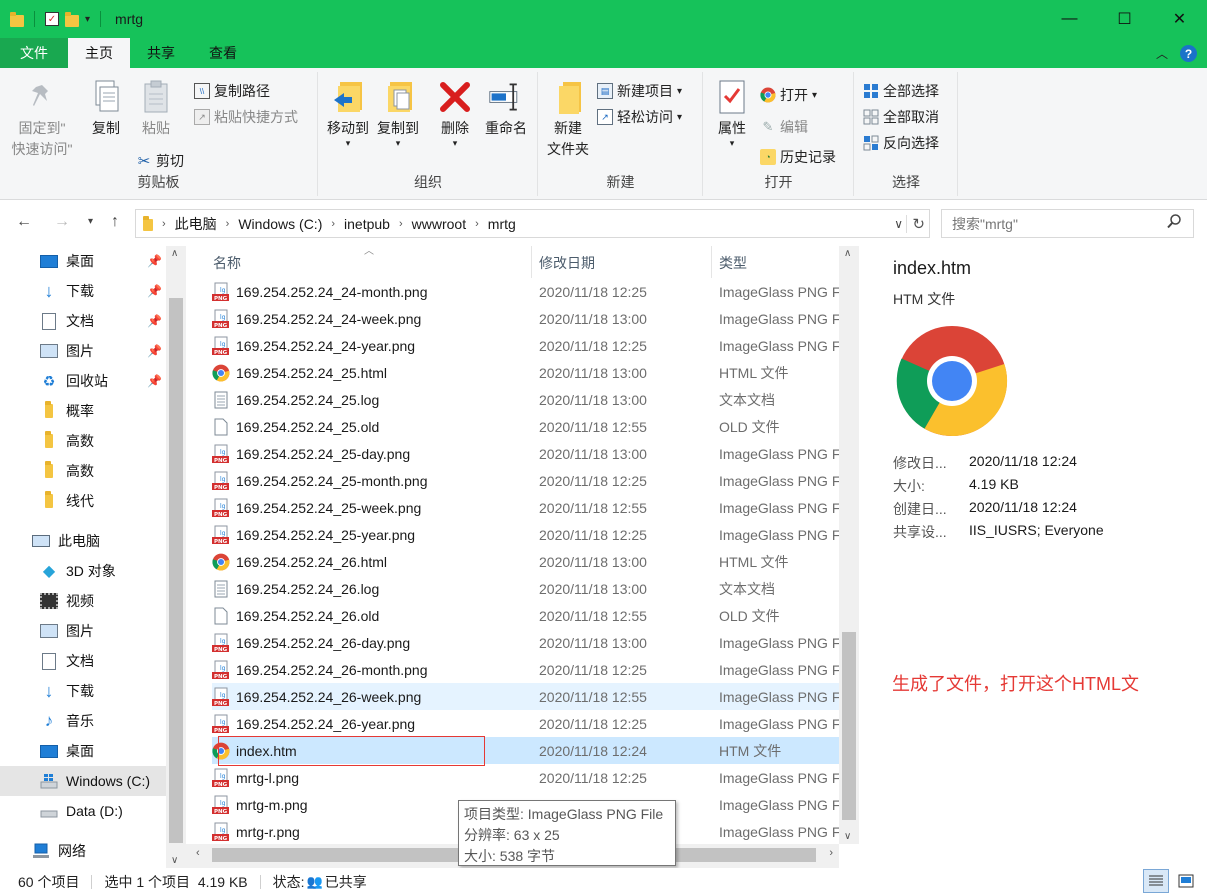 This screenshot has height=896, width=1207. What do you see at coordinates (784, 127) in the screenshot?
I see `edit-button: ✎ 编辑` at bounding box center [784, 127].